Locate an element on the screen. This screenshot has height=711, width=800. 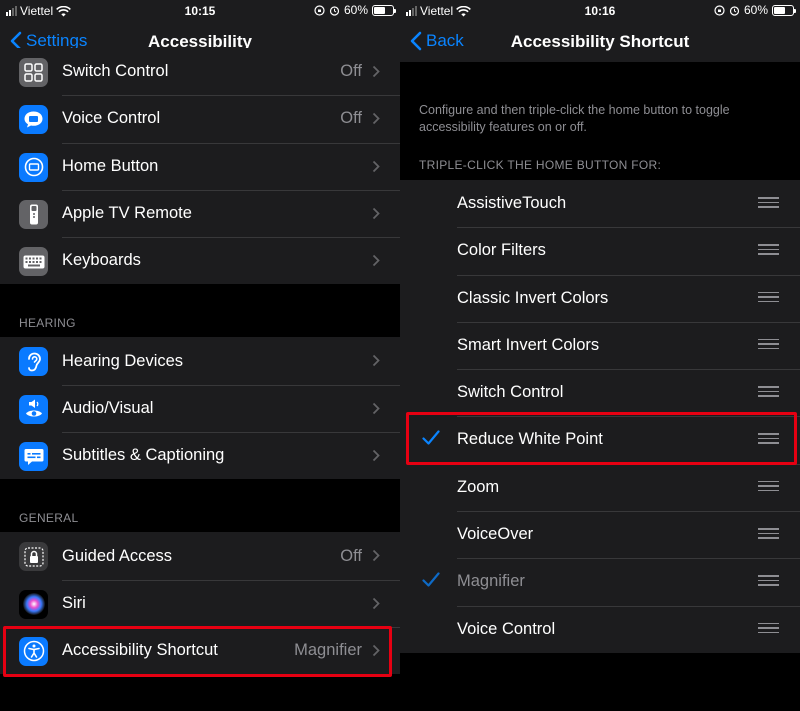
row-label: Subtitles & Captioning is located at coordinates (143, 455).